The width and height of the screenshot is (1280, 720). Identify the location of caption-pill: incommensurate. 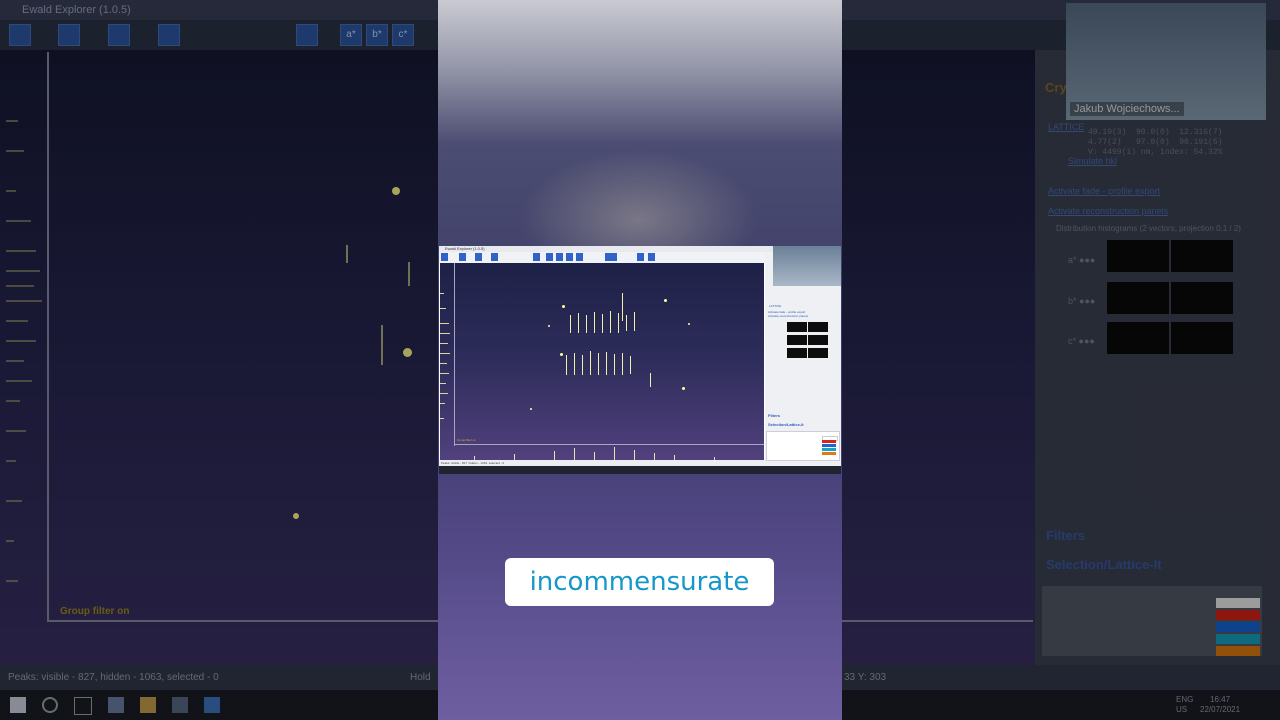
(639, 582).